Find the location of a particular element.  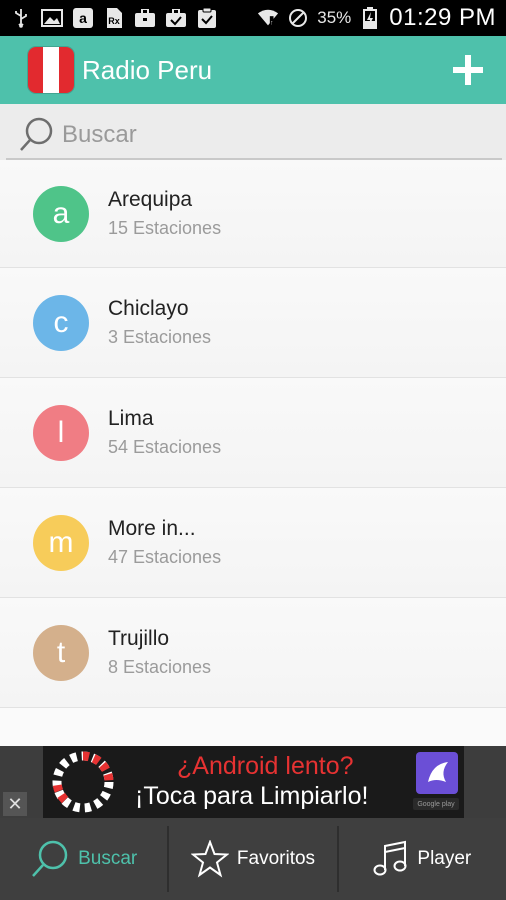

search-bar is located at coordinates (253, 132).